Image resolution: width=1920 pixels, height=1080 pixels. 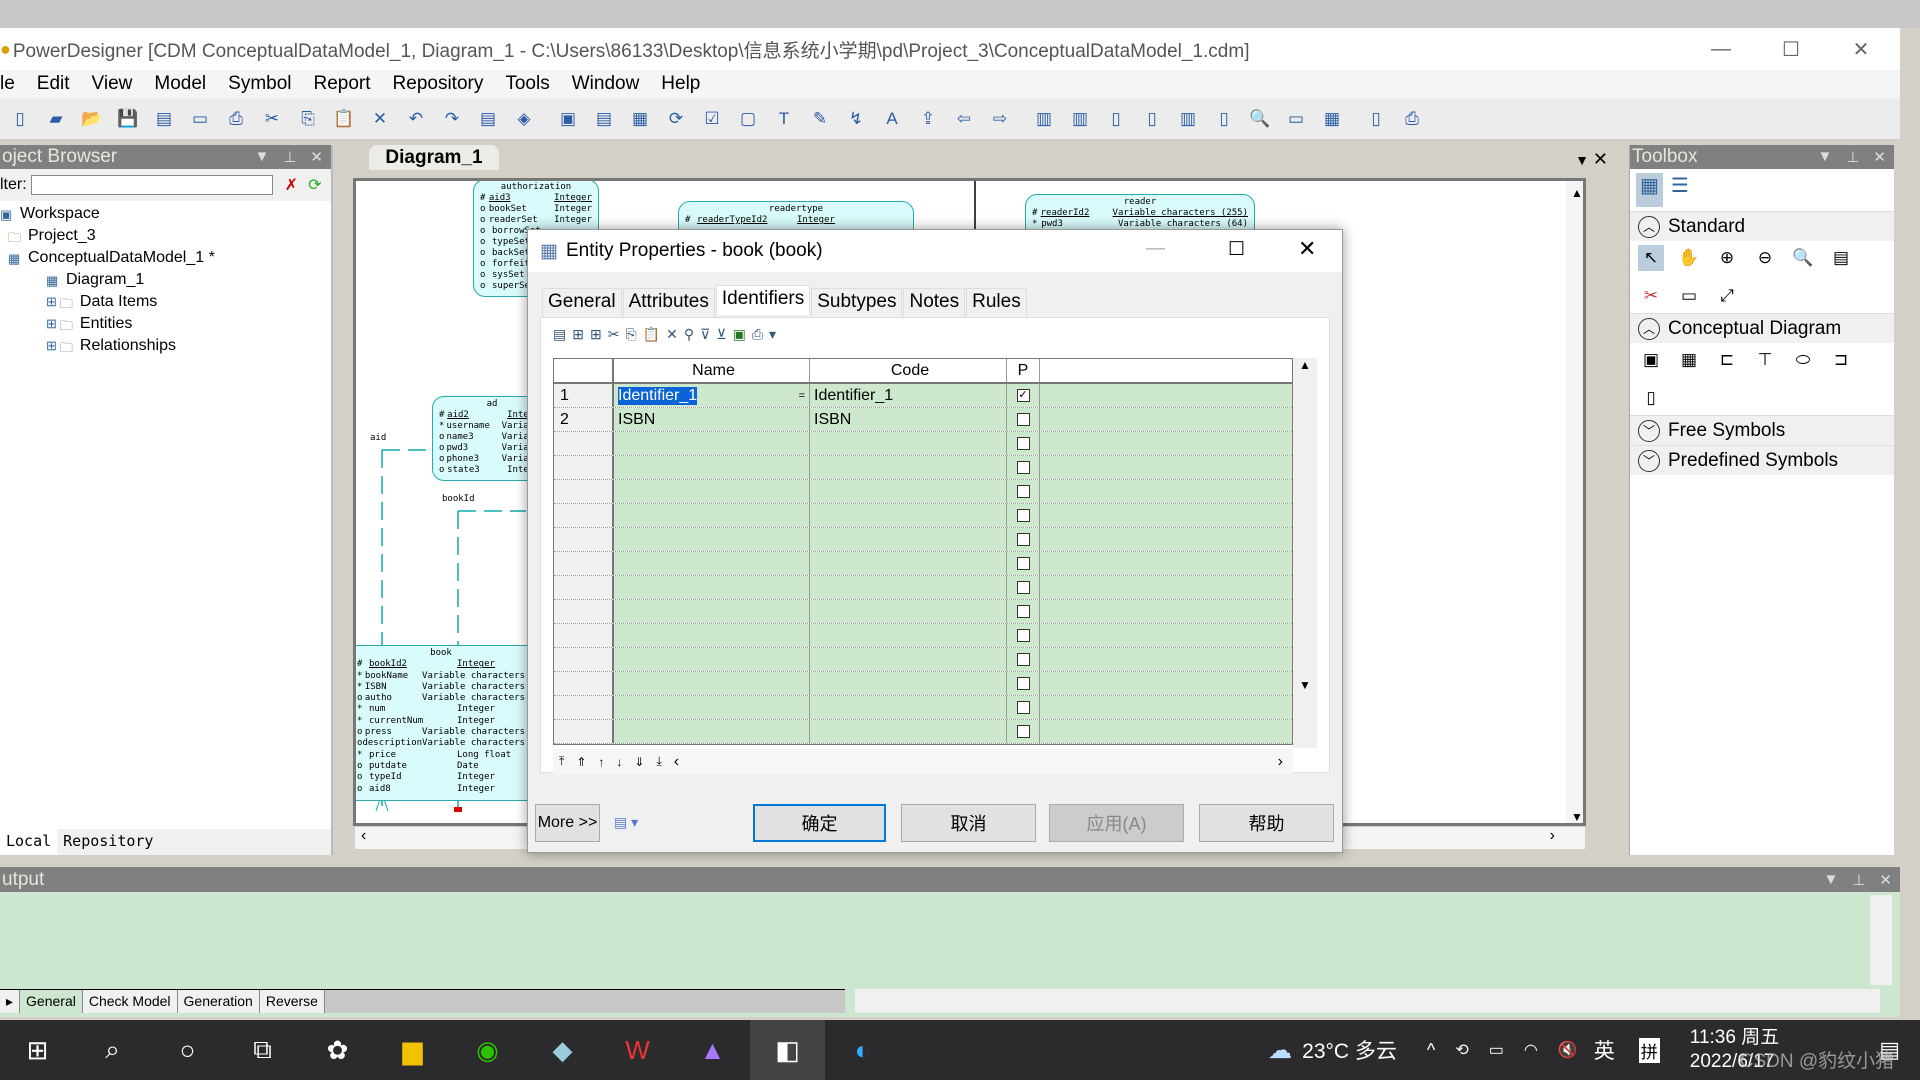 What do you see at coordinates (180, 84) in the screenshot?
I see `menu-model: Model` at bounding box center [180, 84].